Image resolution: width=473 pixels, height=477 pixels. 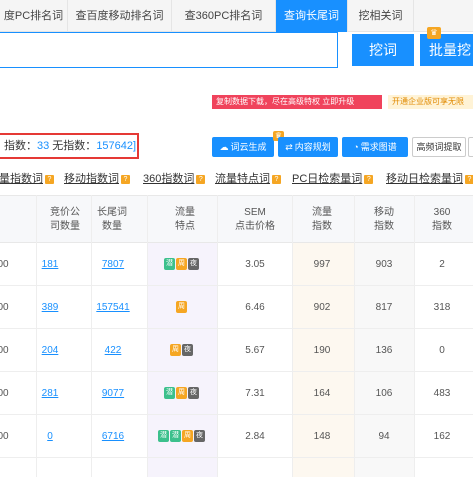 What do you see at coordinates (322, 436) in the screenshot?
I see `cell-flow-index: 148` at bounding box center [322, 436].